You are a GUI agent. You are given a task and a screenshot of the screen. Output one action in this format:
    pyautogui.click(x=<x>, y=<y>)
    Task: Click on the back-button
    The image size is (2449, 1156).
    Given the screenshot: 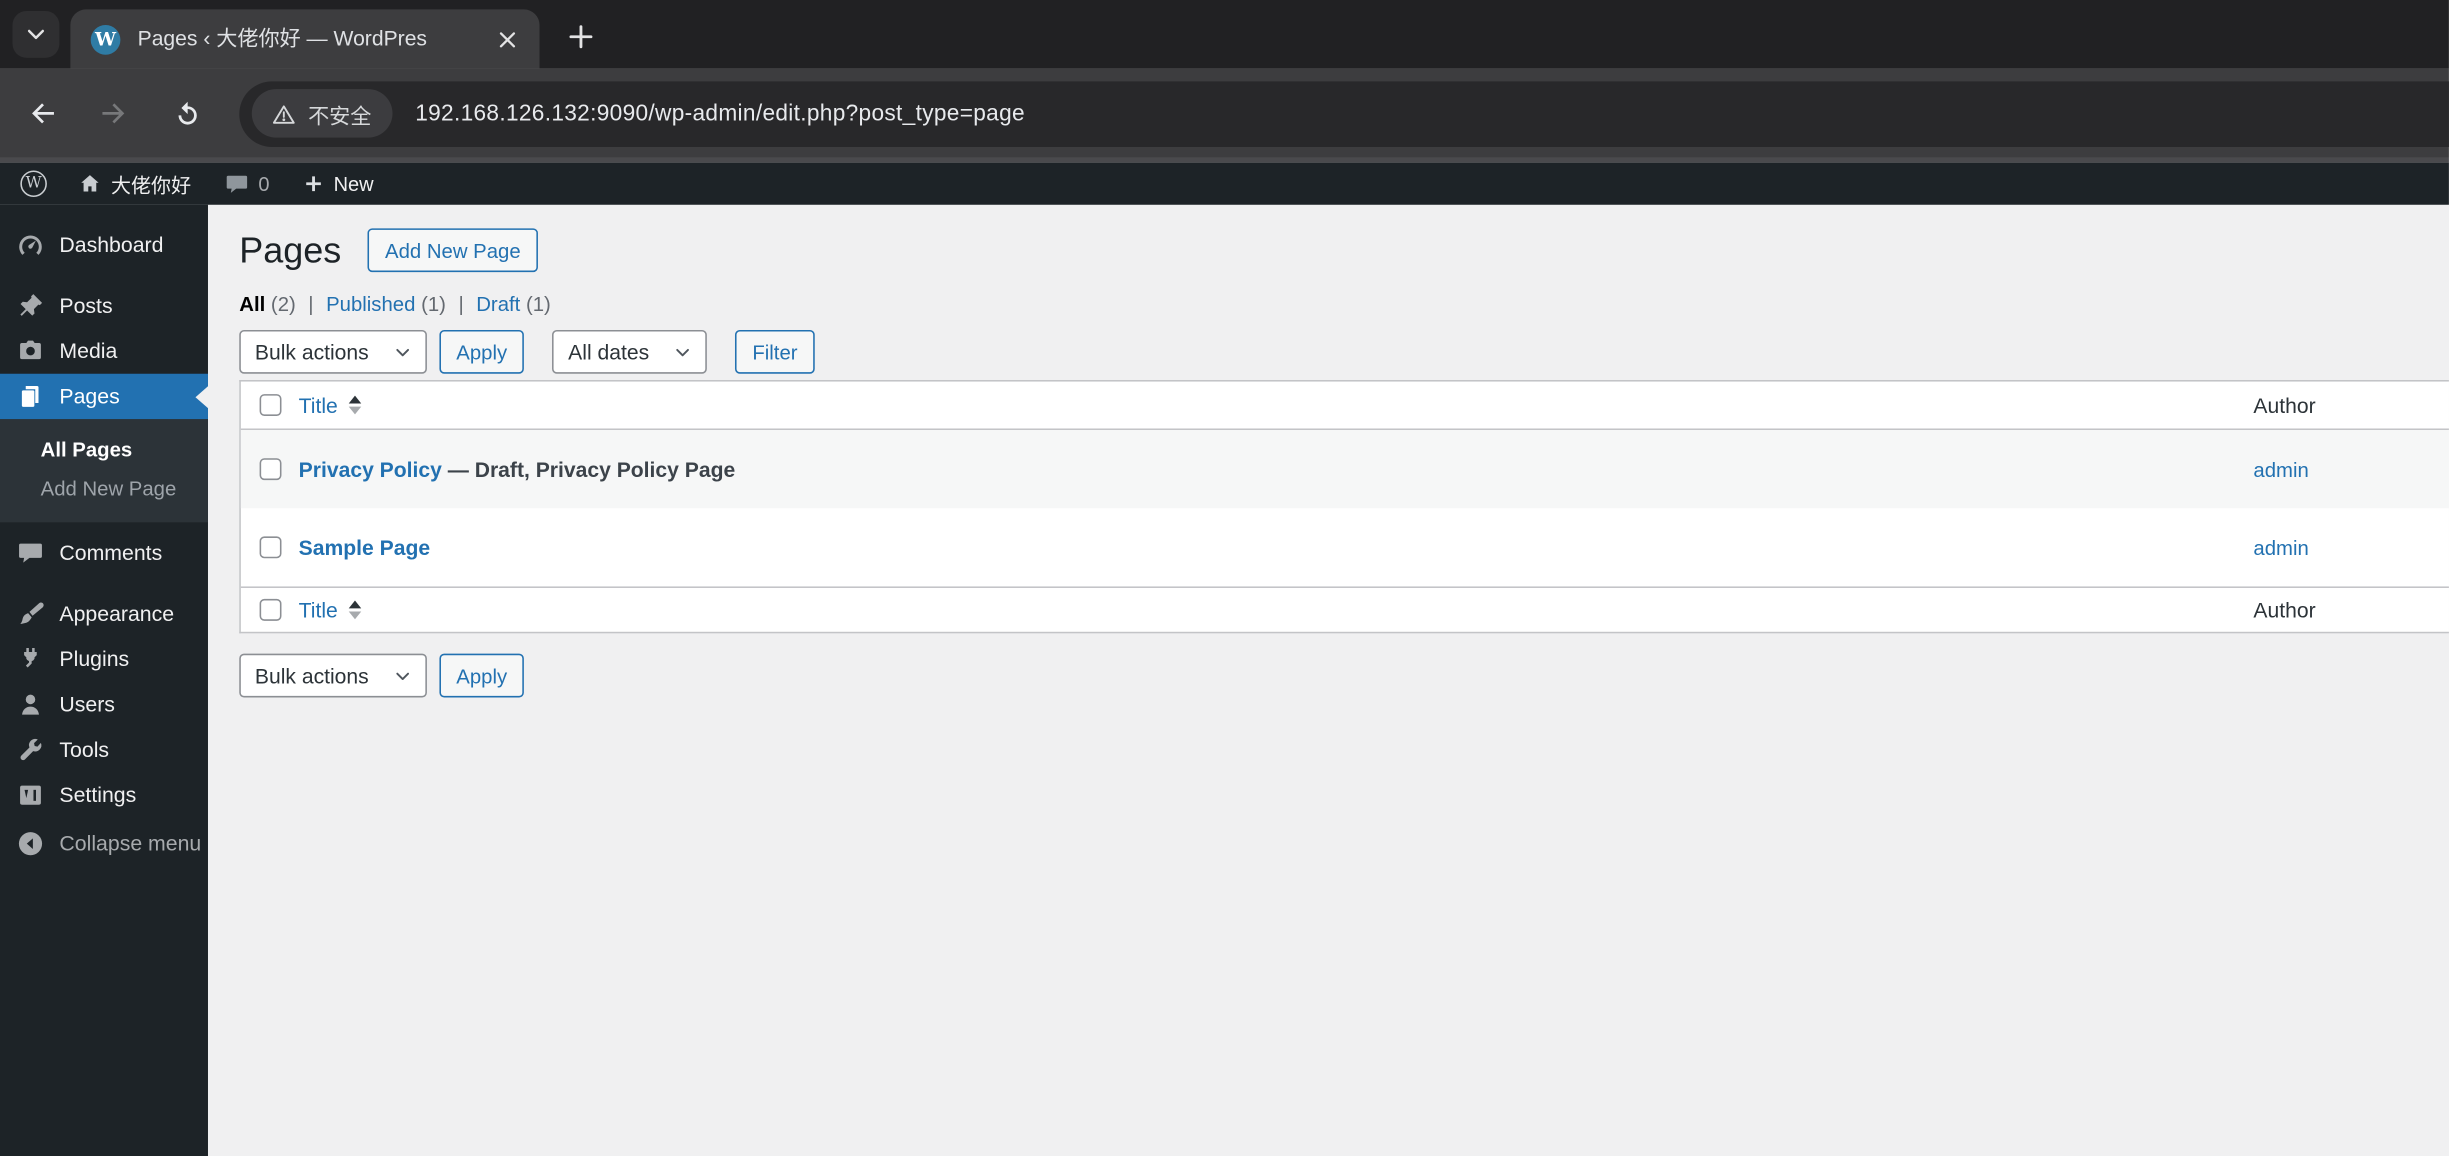 What is the action you would take?
    pyautogui.click(x=42, y=113)
    